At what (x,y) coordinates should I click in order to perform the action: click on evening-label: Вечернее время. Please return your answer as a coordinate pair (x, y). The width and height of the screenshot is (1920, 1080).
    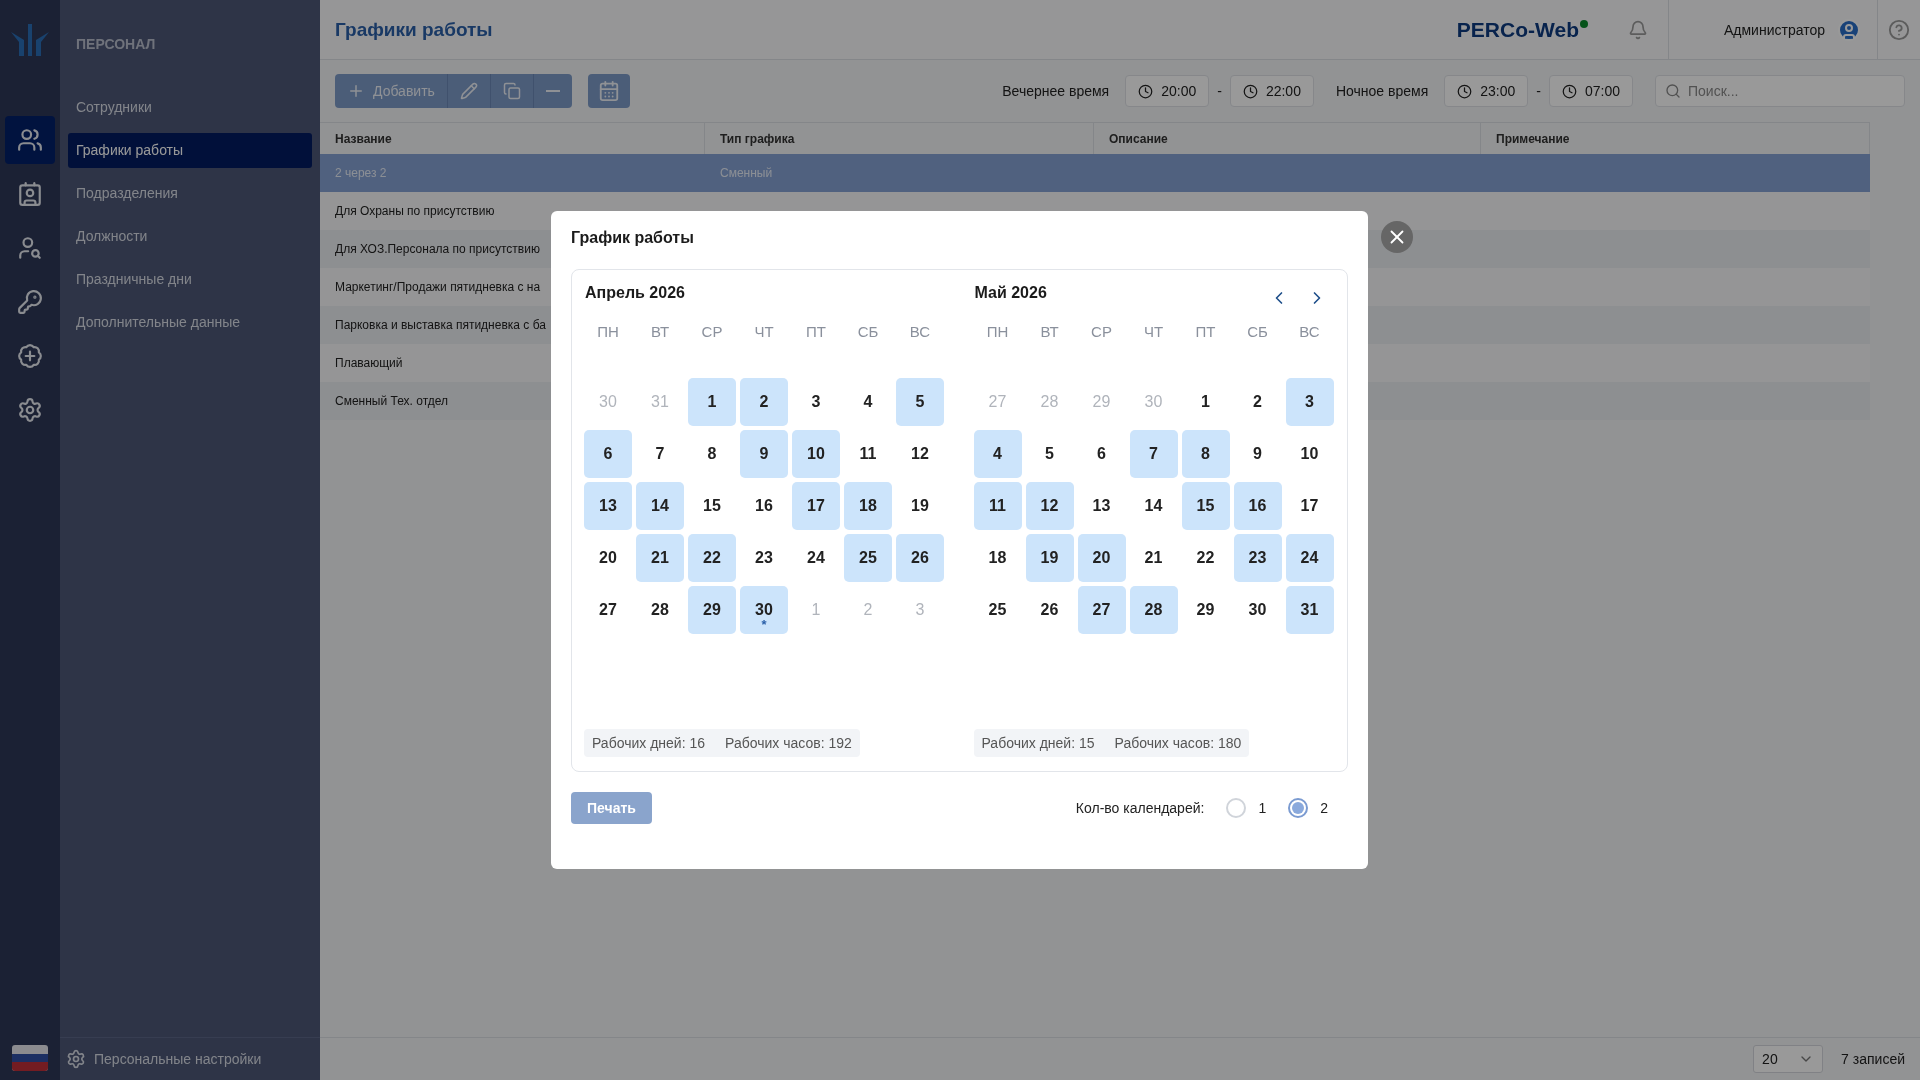
    Looking at the image, I should click on (1056, 91).